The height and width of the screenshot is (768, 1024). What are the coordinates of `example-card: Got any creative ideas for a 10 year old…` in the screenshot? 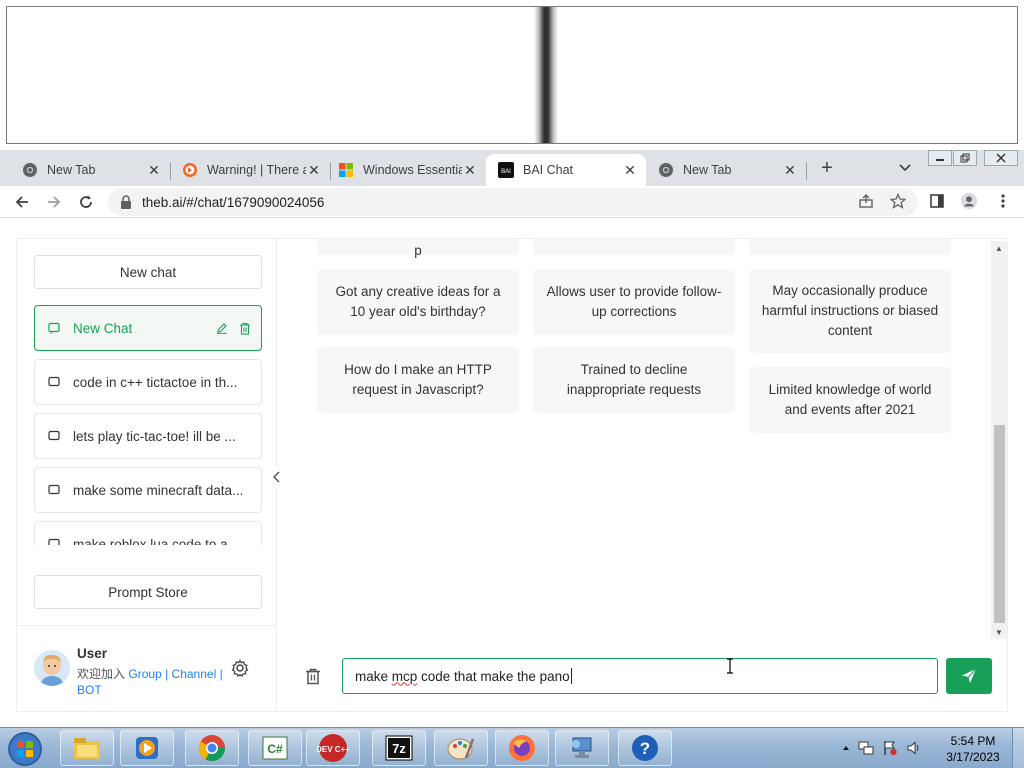 It's located at (418, 302).